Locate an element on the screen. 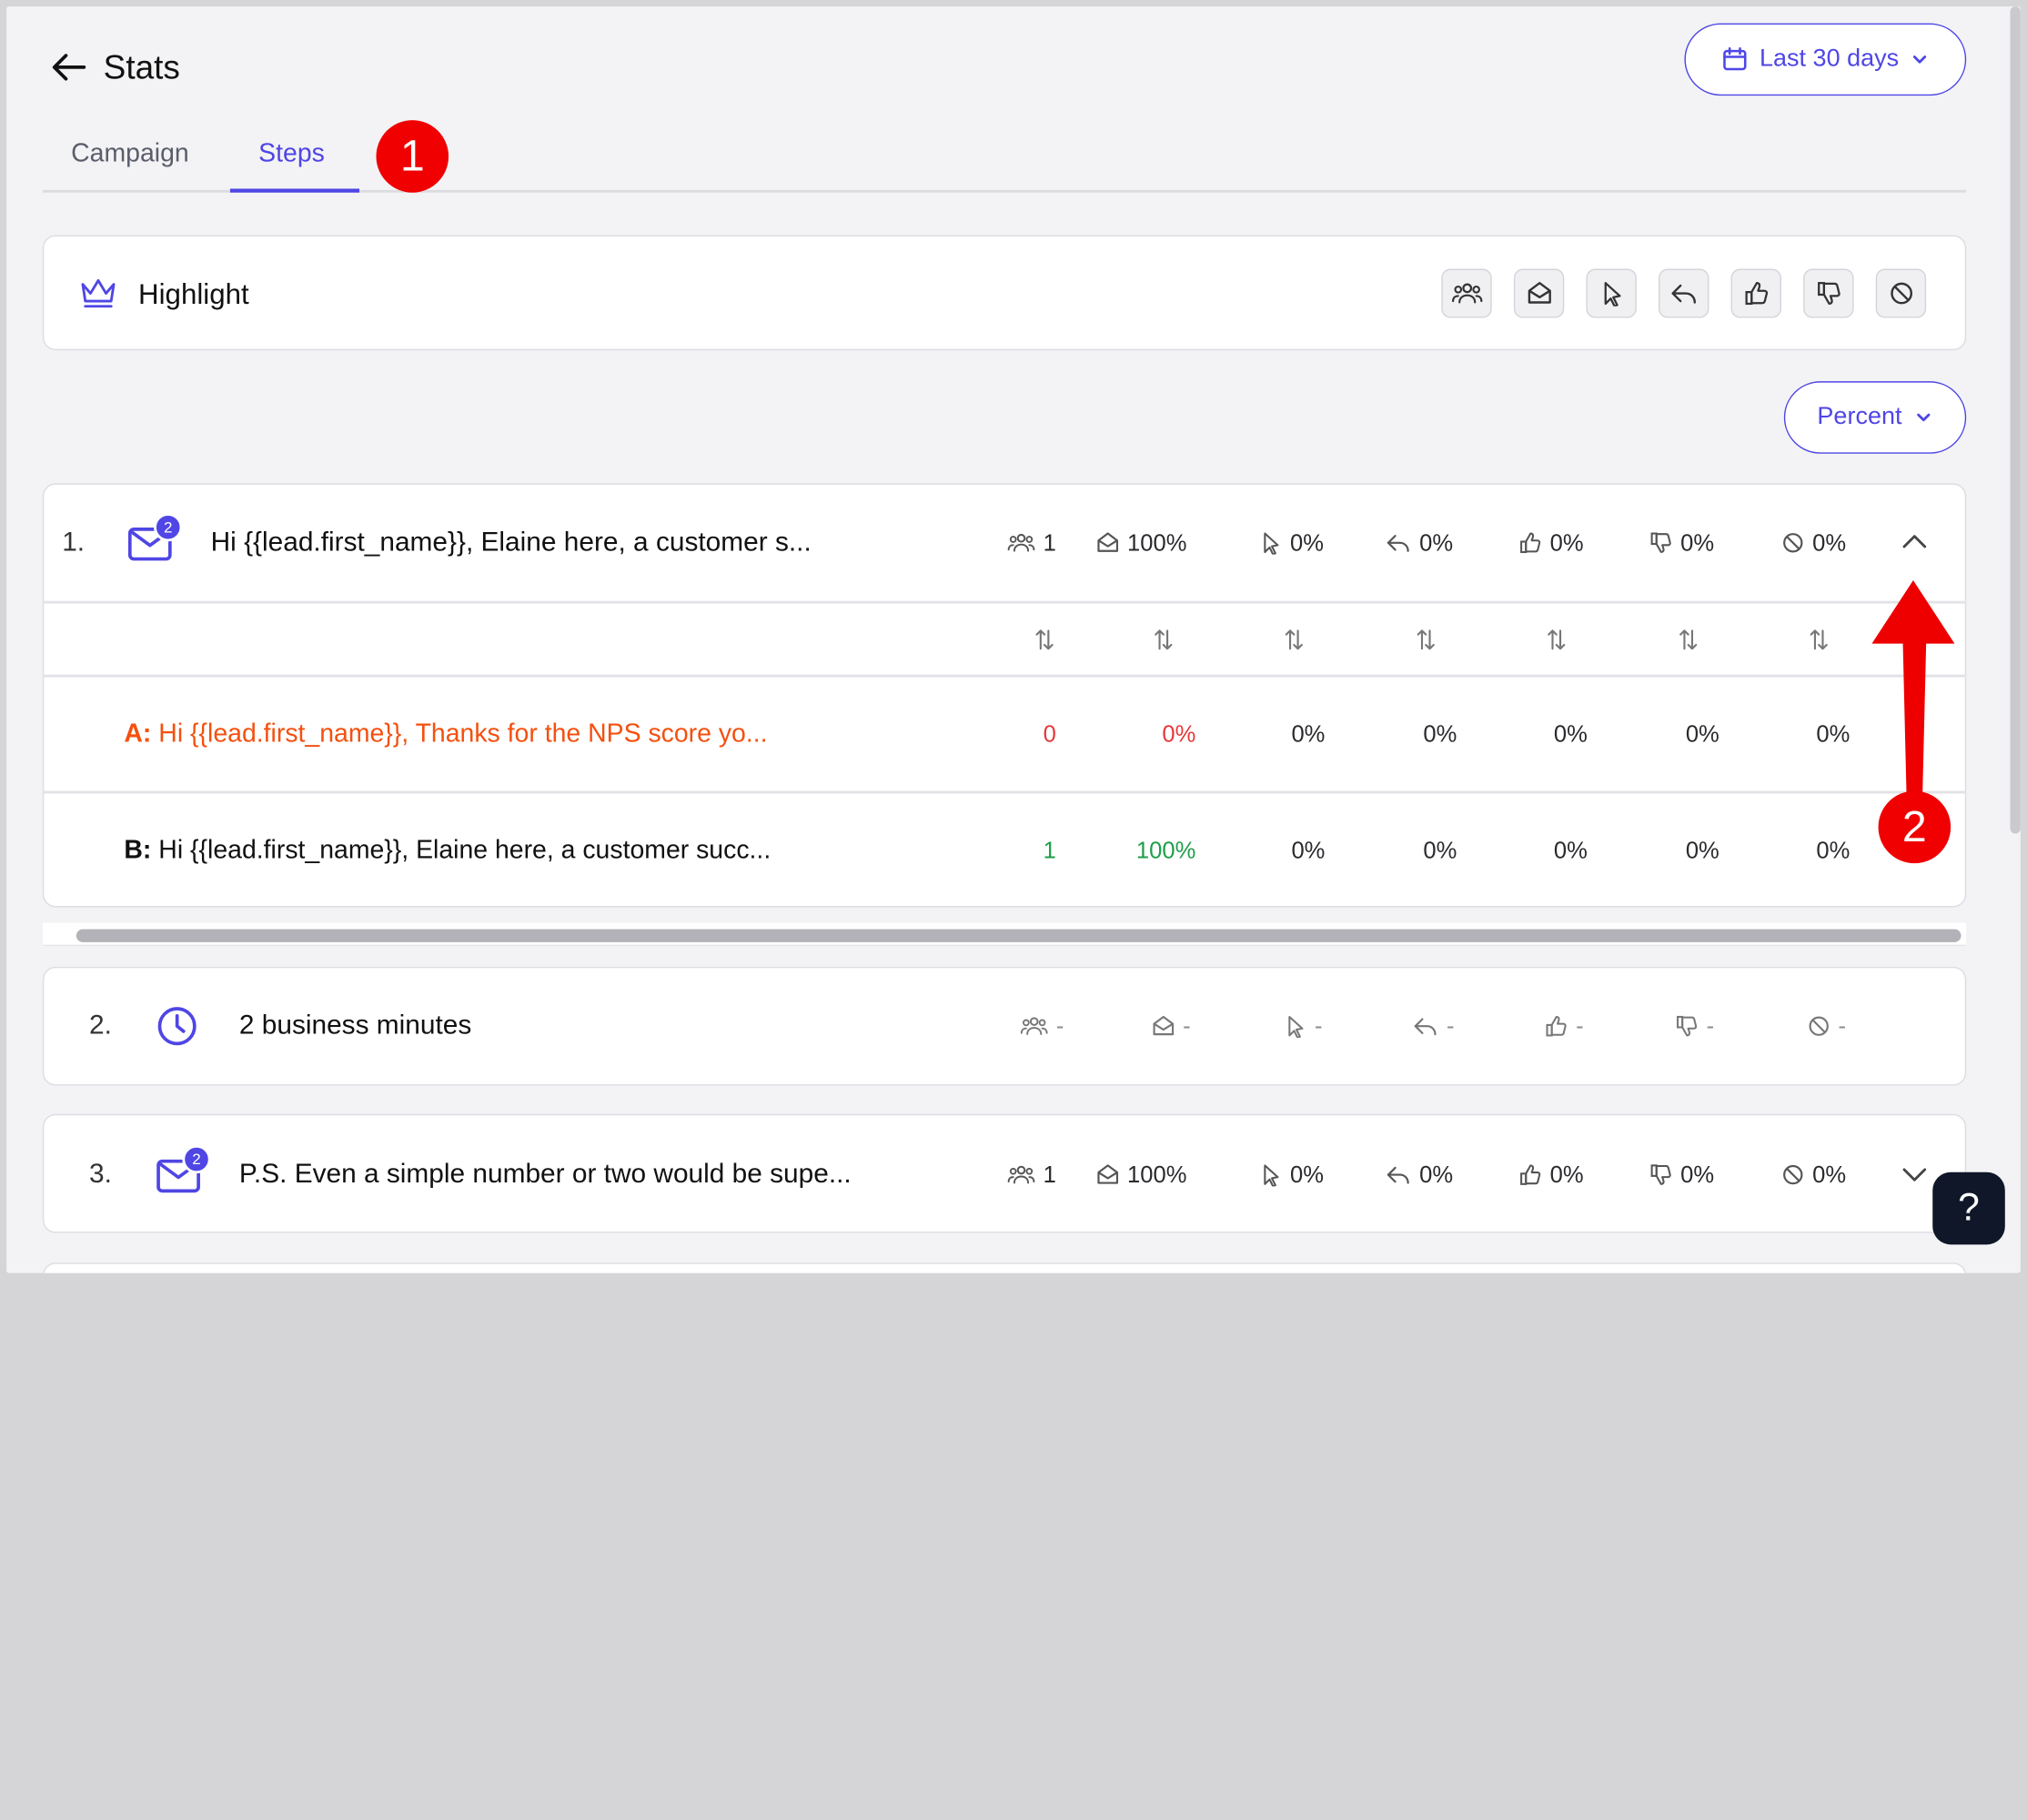 Image resolution: width=2027 pixels, height=1820 pixels. variant-a-replied: 0% is located at coordinates (1440, 734).